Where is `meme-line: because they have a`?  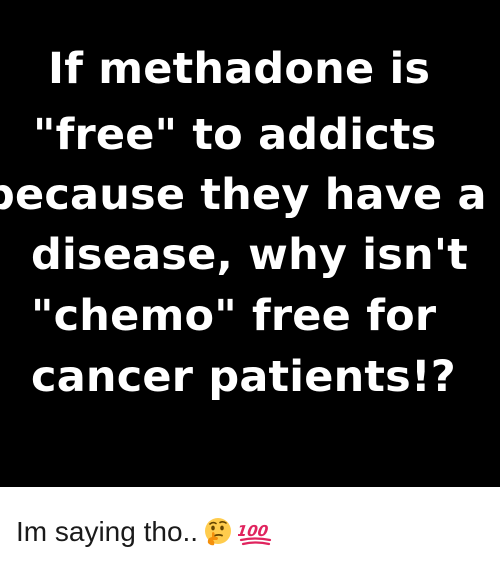
meme-line: because they have a is located at coordinates (243, 195).